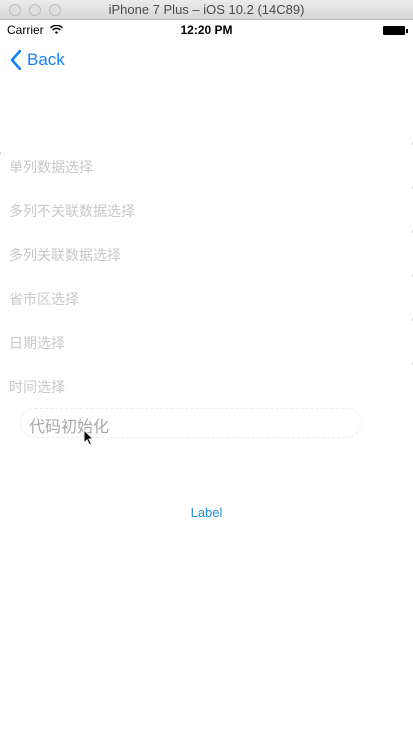 The height and width of the screenshot is (754, 413). What do you see at coordinates (69, 427) in the screenshot?
I see `code-init-label: 代码初始化` at bounding box center [69, 427].